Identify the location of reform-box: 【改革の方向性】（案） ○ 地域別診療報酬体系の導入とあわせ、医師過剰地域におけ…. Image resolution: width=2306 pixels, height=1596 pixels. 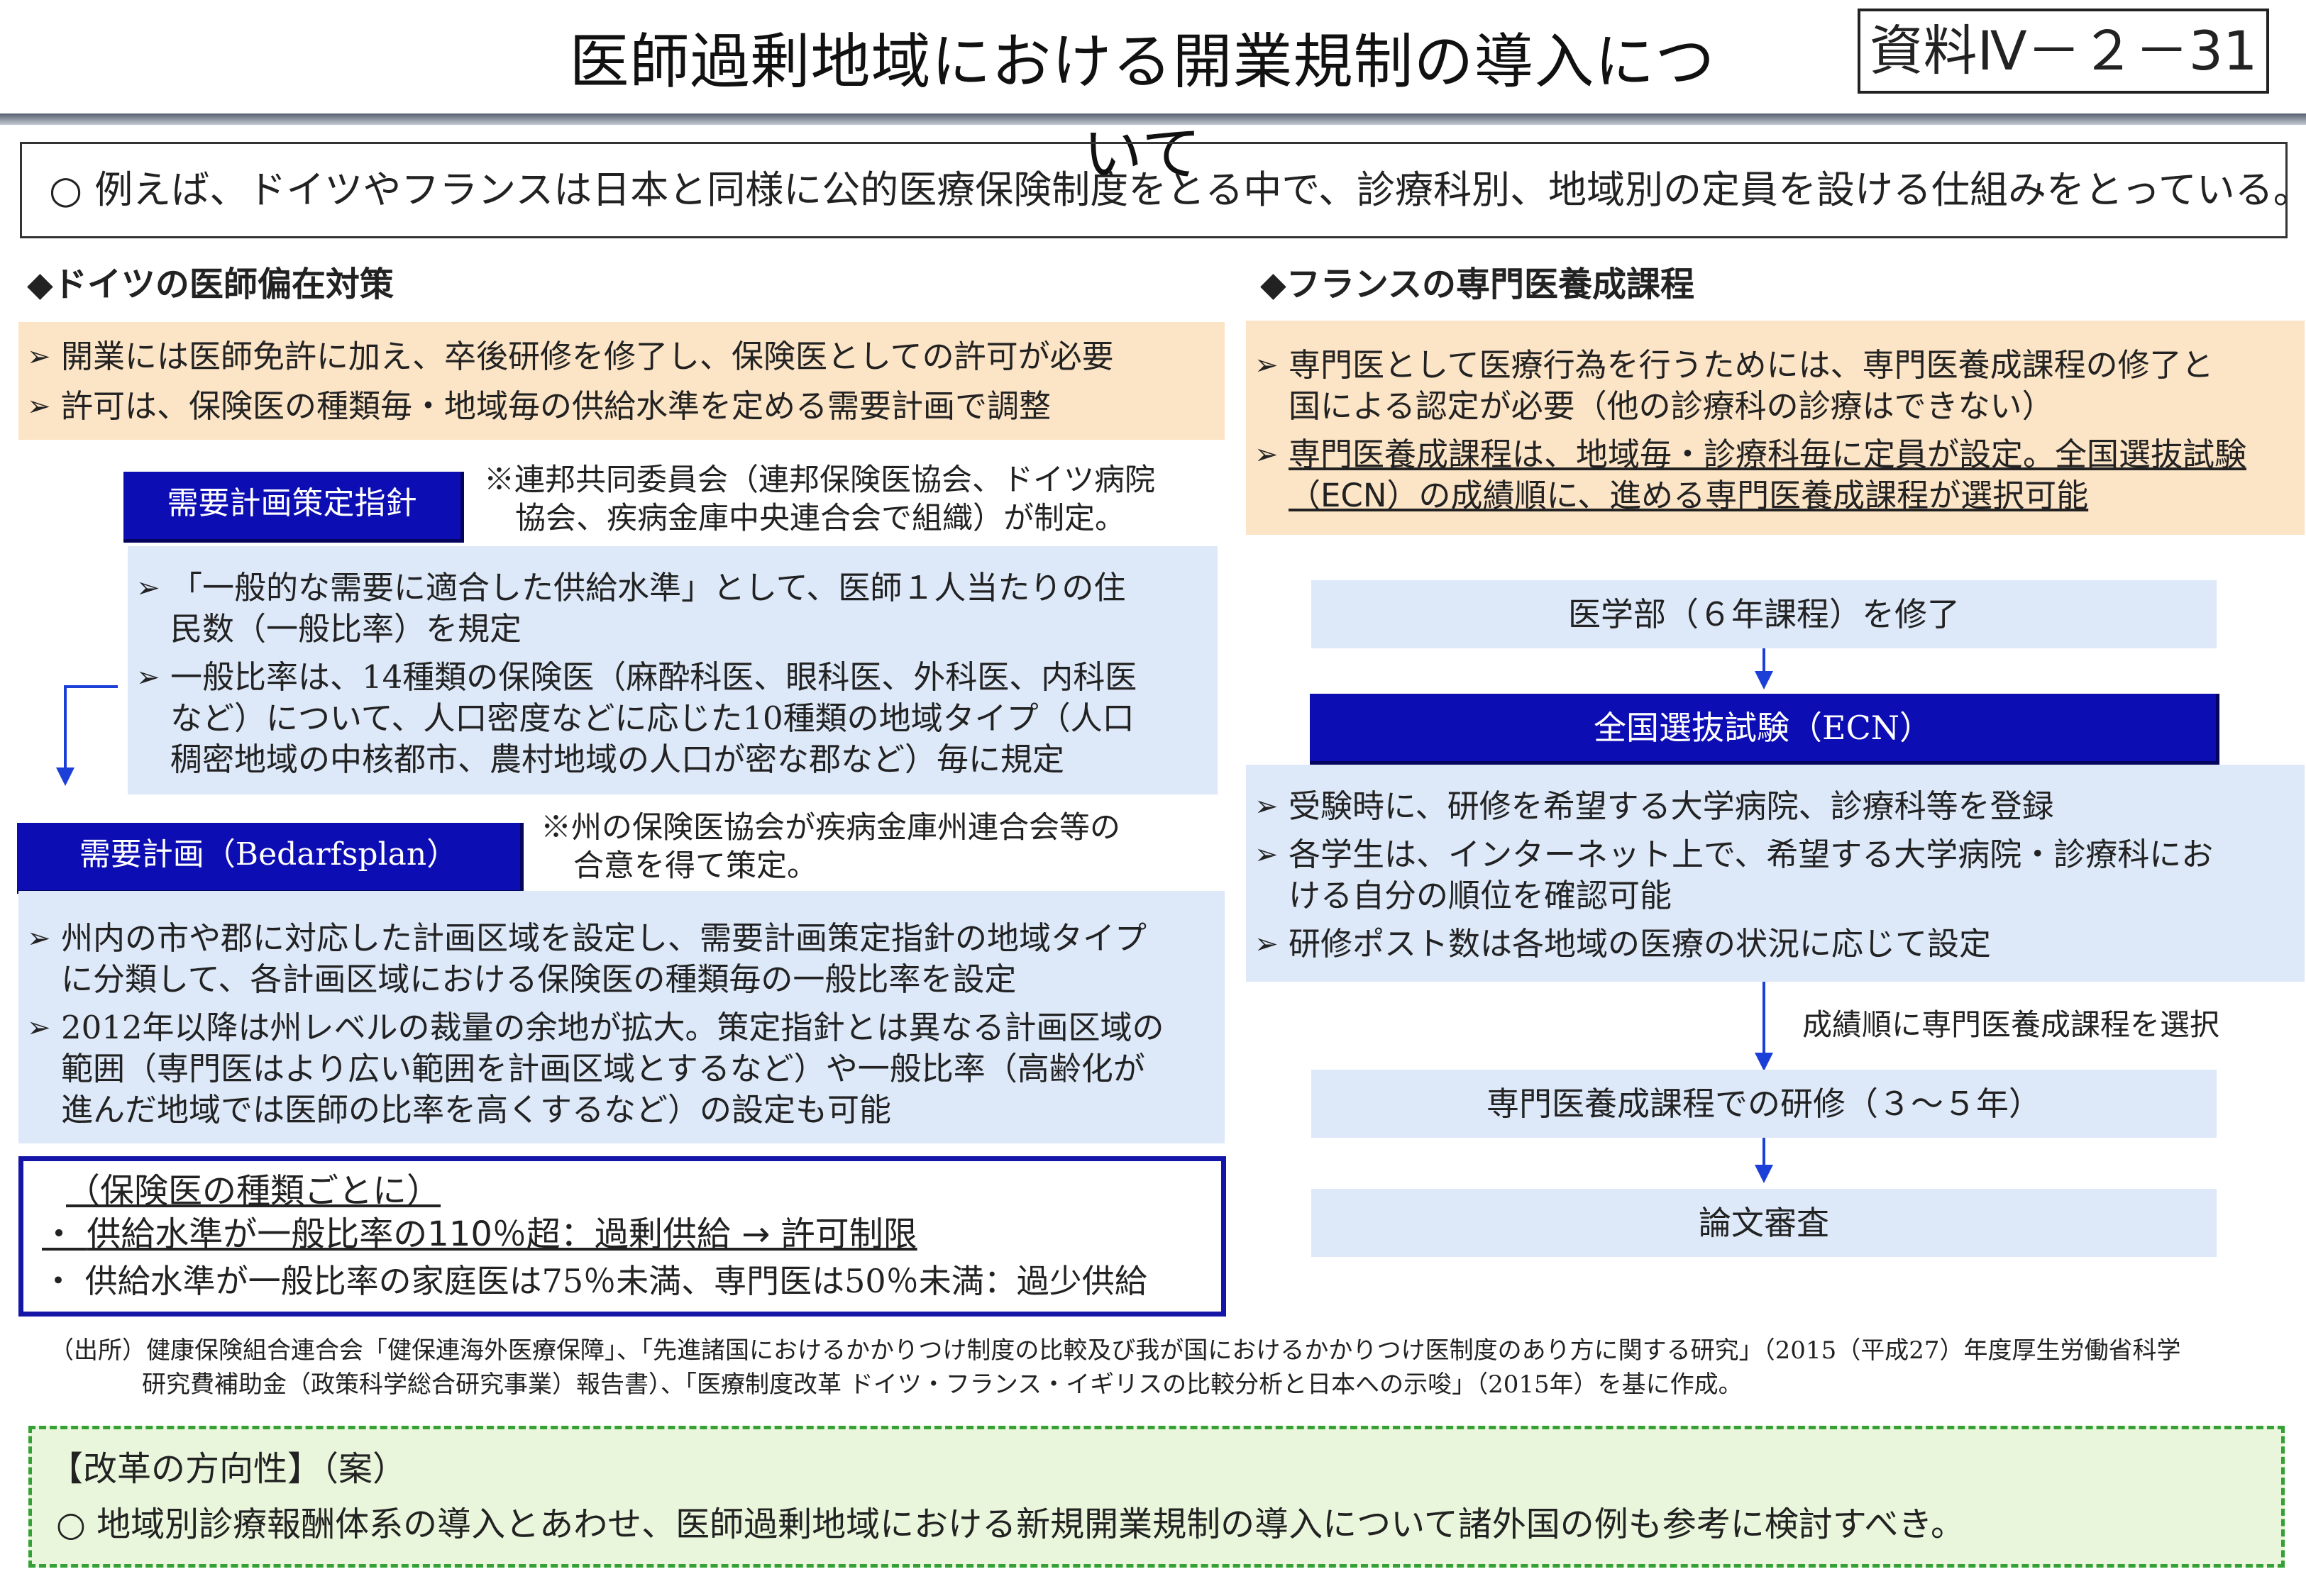
(1156, 1497).